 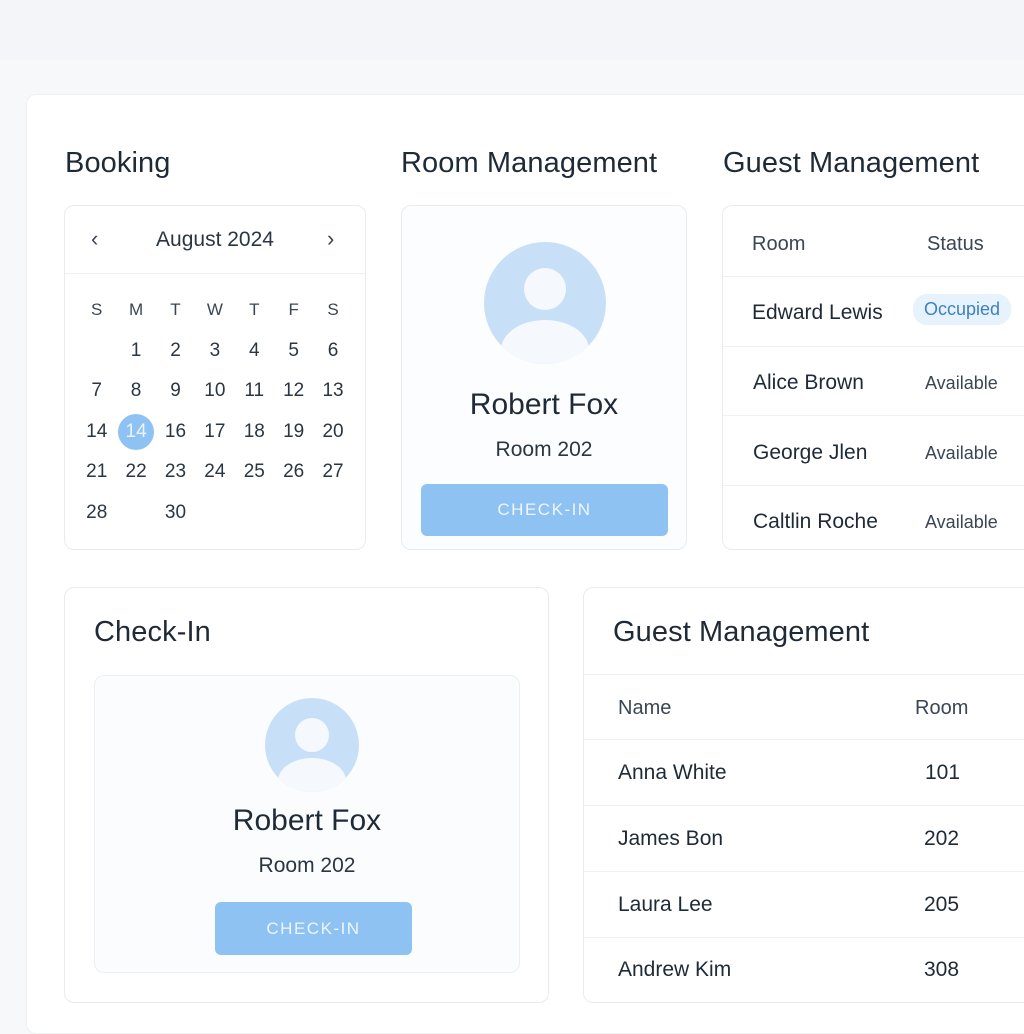 What do you see at coordinates (943, 772) in the screenshot?
I see `room-number: 101` at bounding box center [943, 772].